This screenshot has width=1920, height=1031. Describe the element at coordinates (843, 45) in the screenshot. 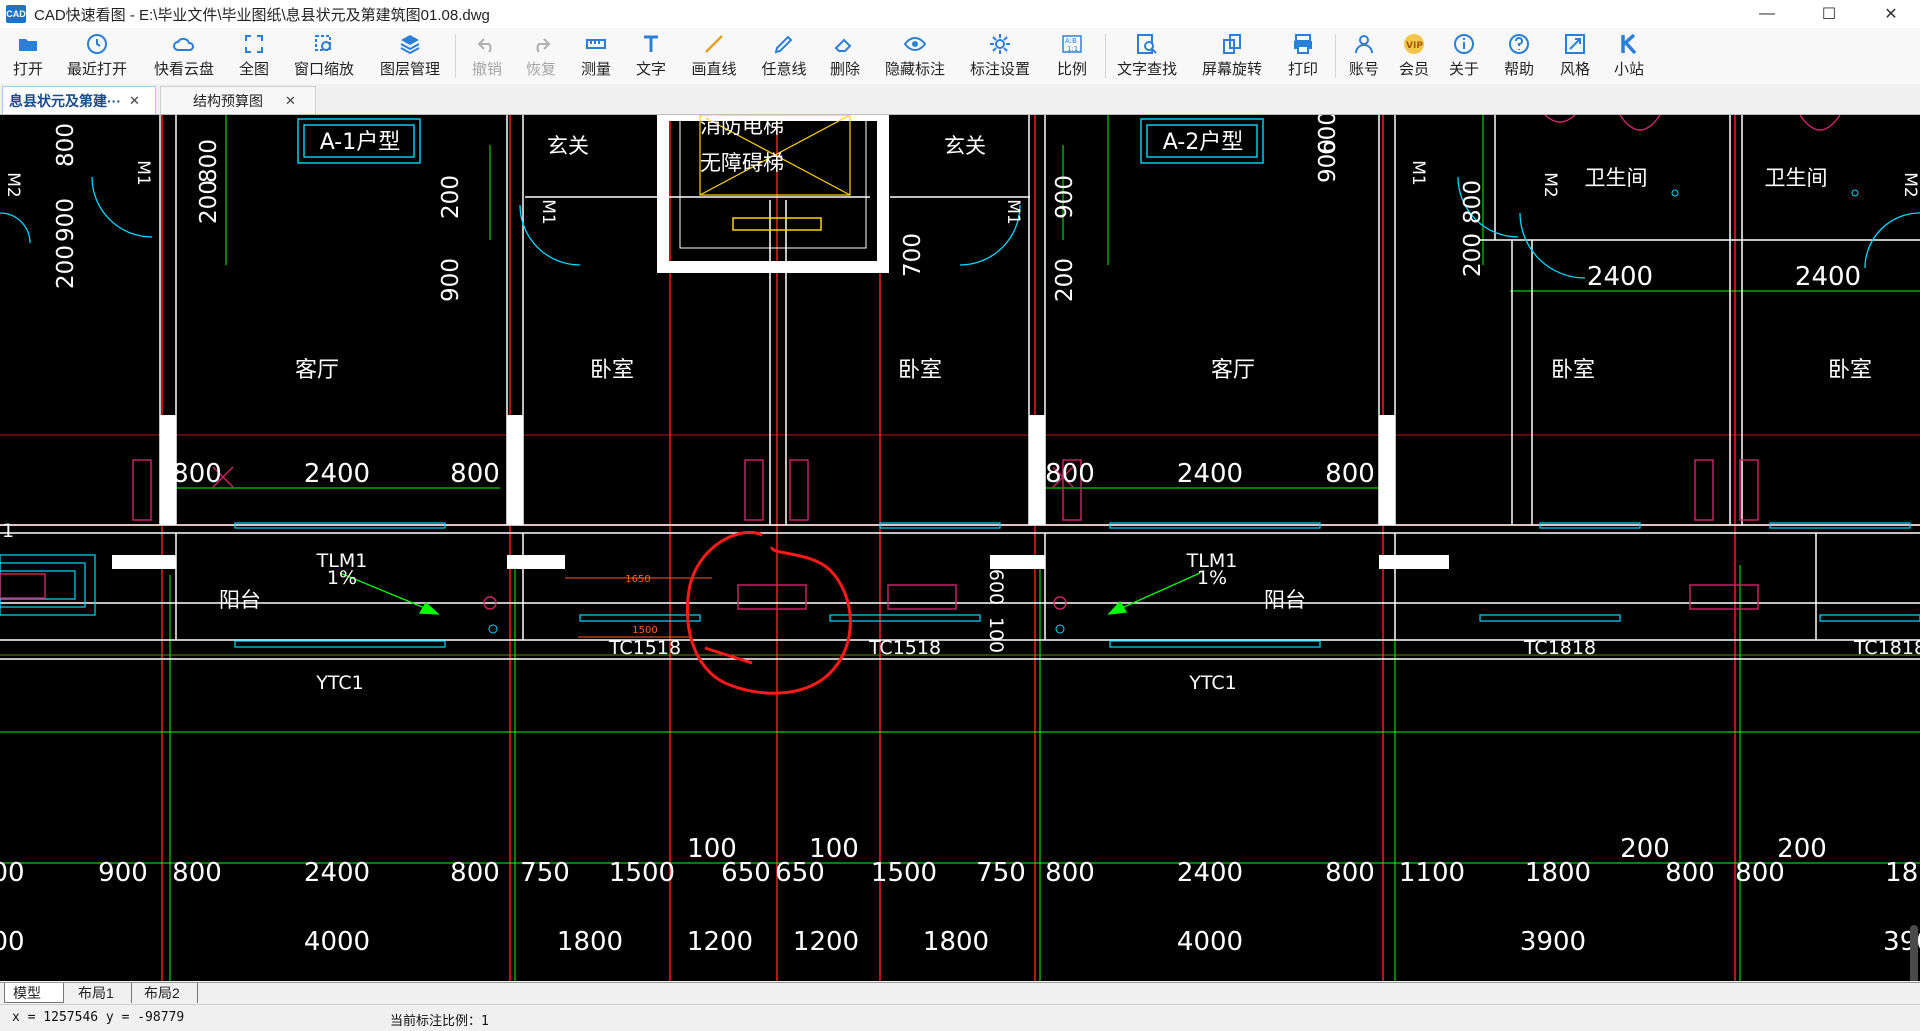

I see `eraser-icon` at that location.